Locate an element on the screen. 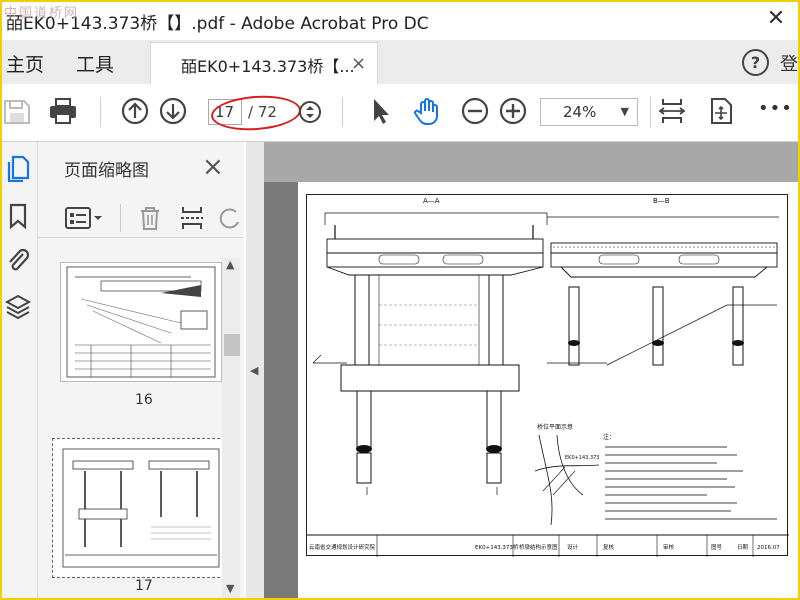 This screenshot has width=800, height=600. sign-in-partial: 登 is located at coordinates (789, 63).